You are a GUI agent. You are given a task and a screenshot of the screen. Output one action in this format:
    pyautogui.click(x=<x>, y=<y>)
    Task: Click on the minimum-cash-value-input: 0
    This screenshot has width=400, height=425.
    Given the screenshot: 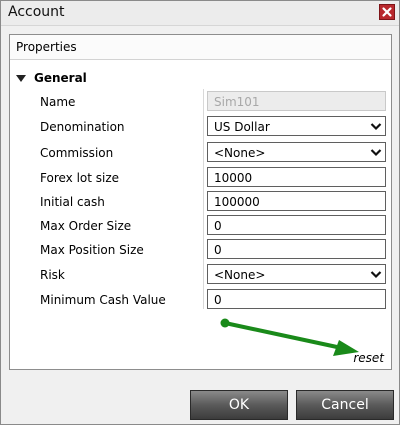 What is the action you would take?
    pyautogui.click(x=296, y=299)
    